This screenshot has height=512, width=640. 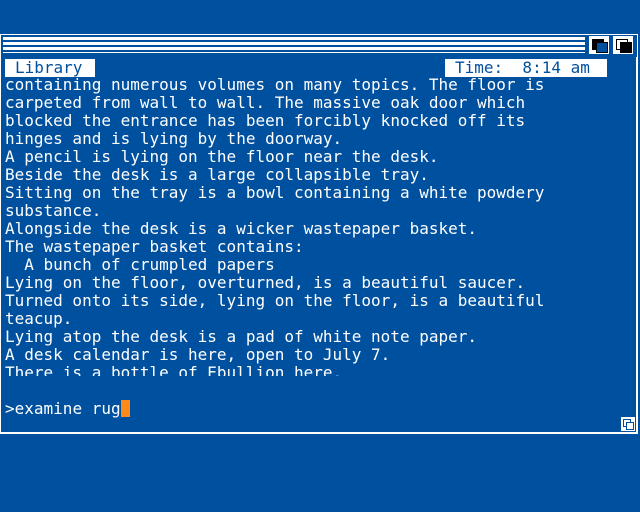 I want to click on story-line: A bunch of crumpled papers, so click(x=140, y=264).